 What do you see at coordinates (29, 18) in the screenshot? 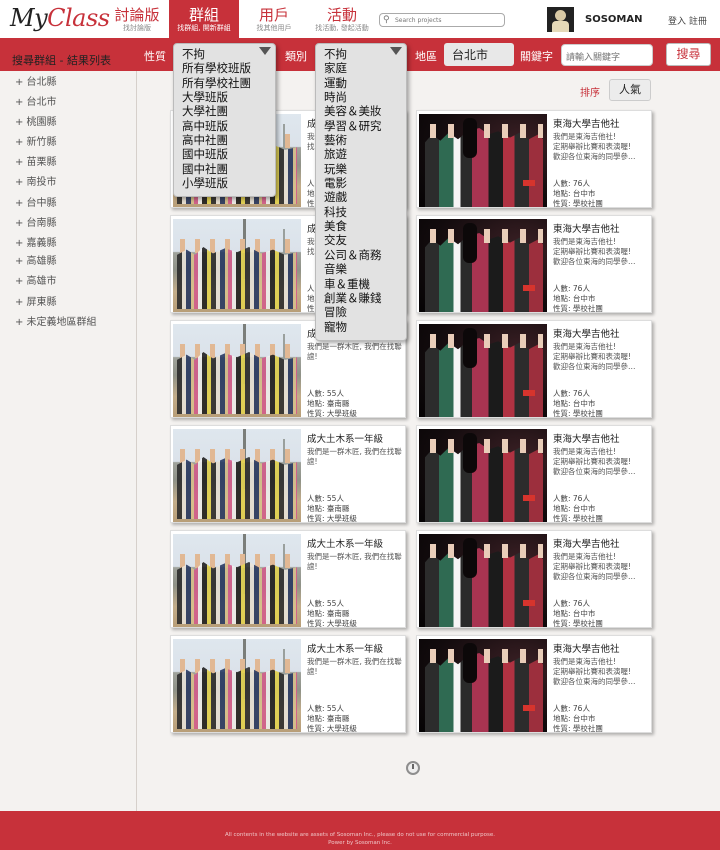
I see `logo-my: My` at bounding box center [29, 18].